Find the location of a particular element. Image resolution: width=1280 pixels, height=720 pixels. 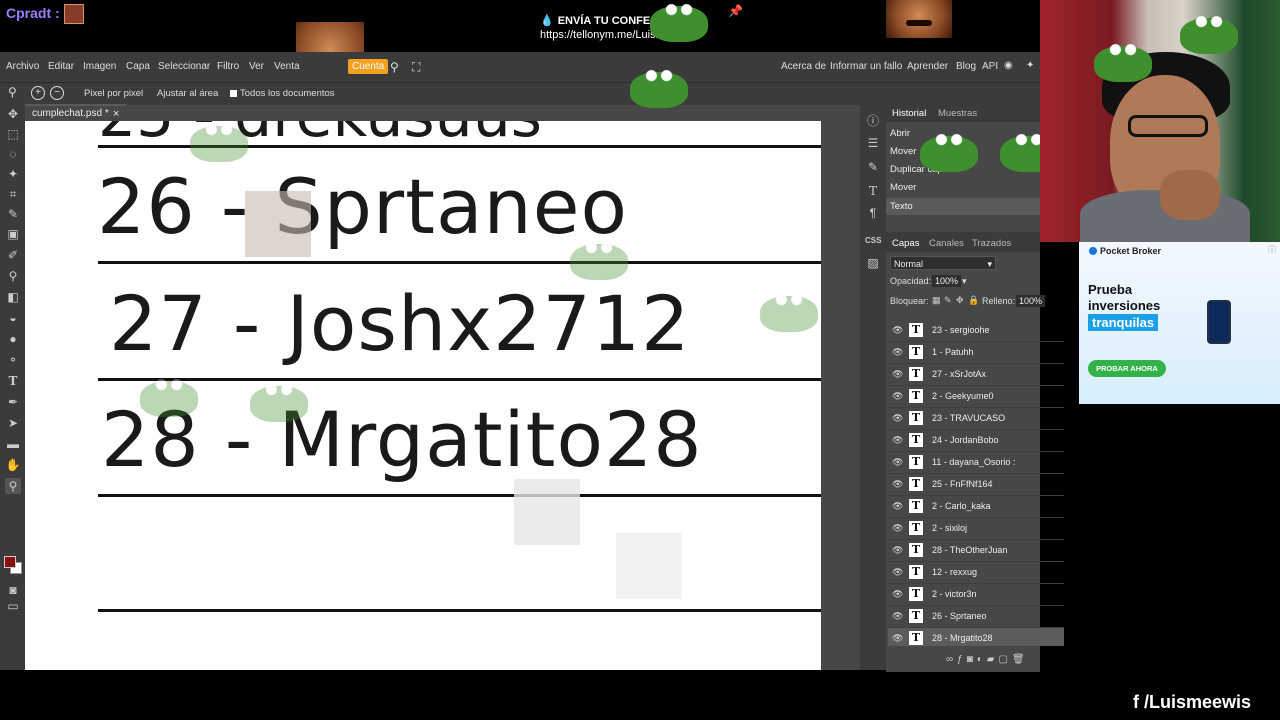

image-icon: ▨ is located at coordinates (873, 263).